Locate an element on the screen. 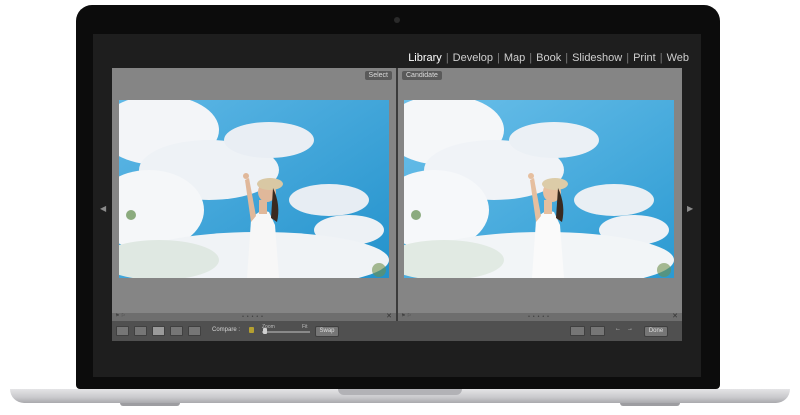  laptop-notch is located at coordinates (400, 392).